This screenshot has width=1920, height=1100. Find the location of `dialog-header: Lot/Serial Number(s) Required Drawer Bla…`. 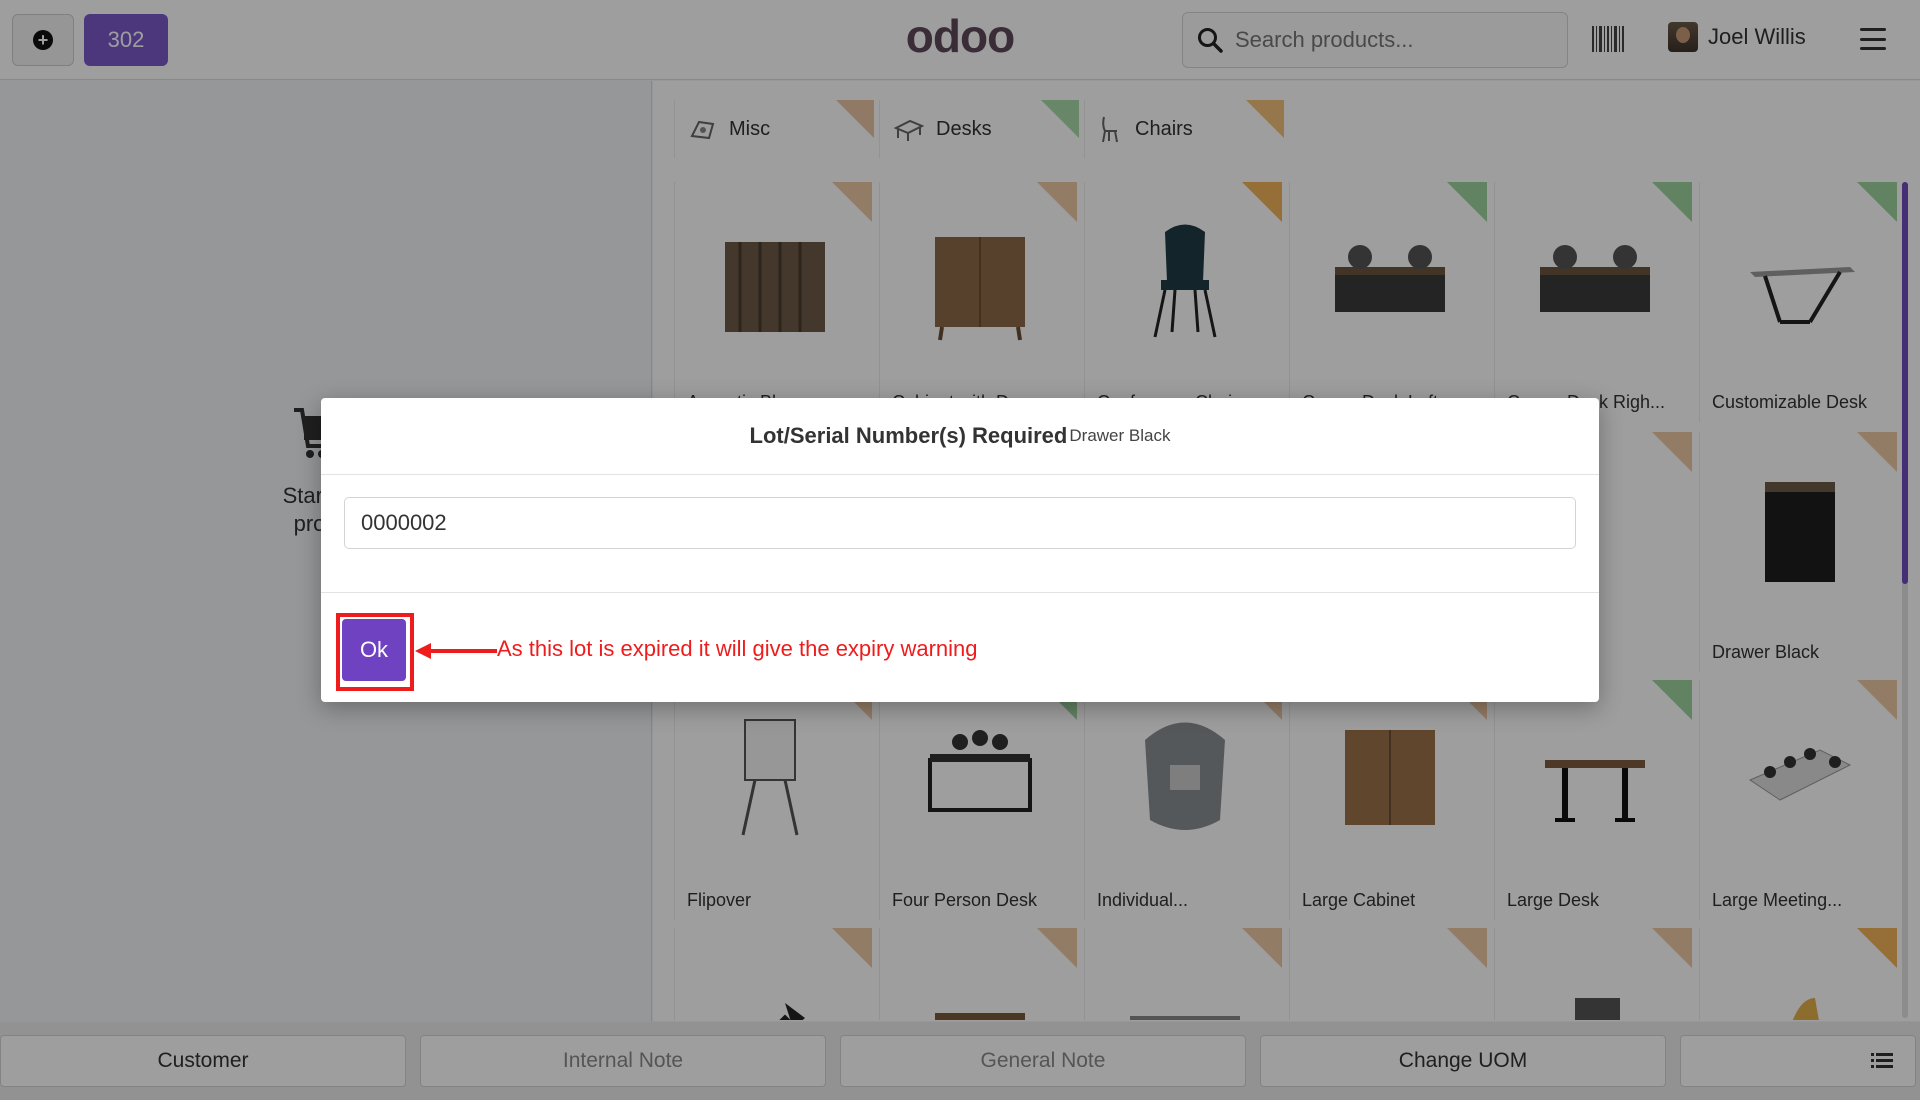

dialog-header: Lot/Serial Number(s) Required Drawer Bla… is located at coordinates (960, 436).